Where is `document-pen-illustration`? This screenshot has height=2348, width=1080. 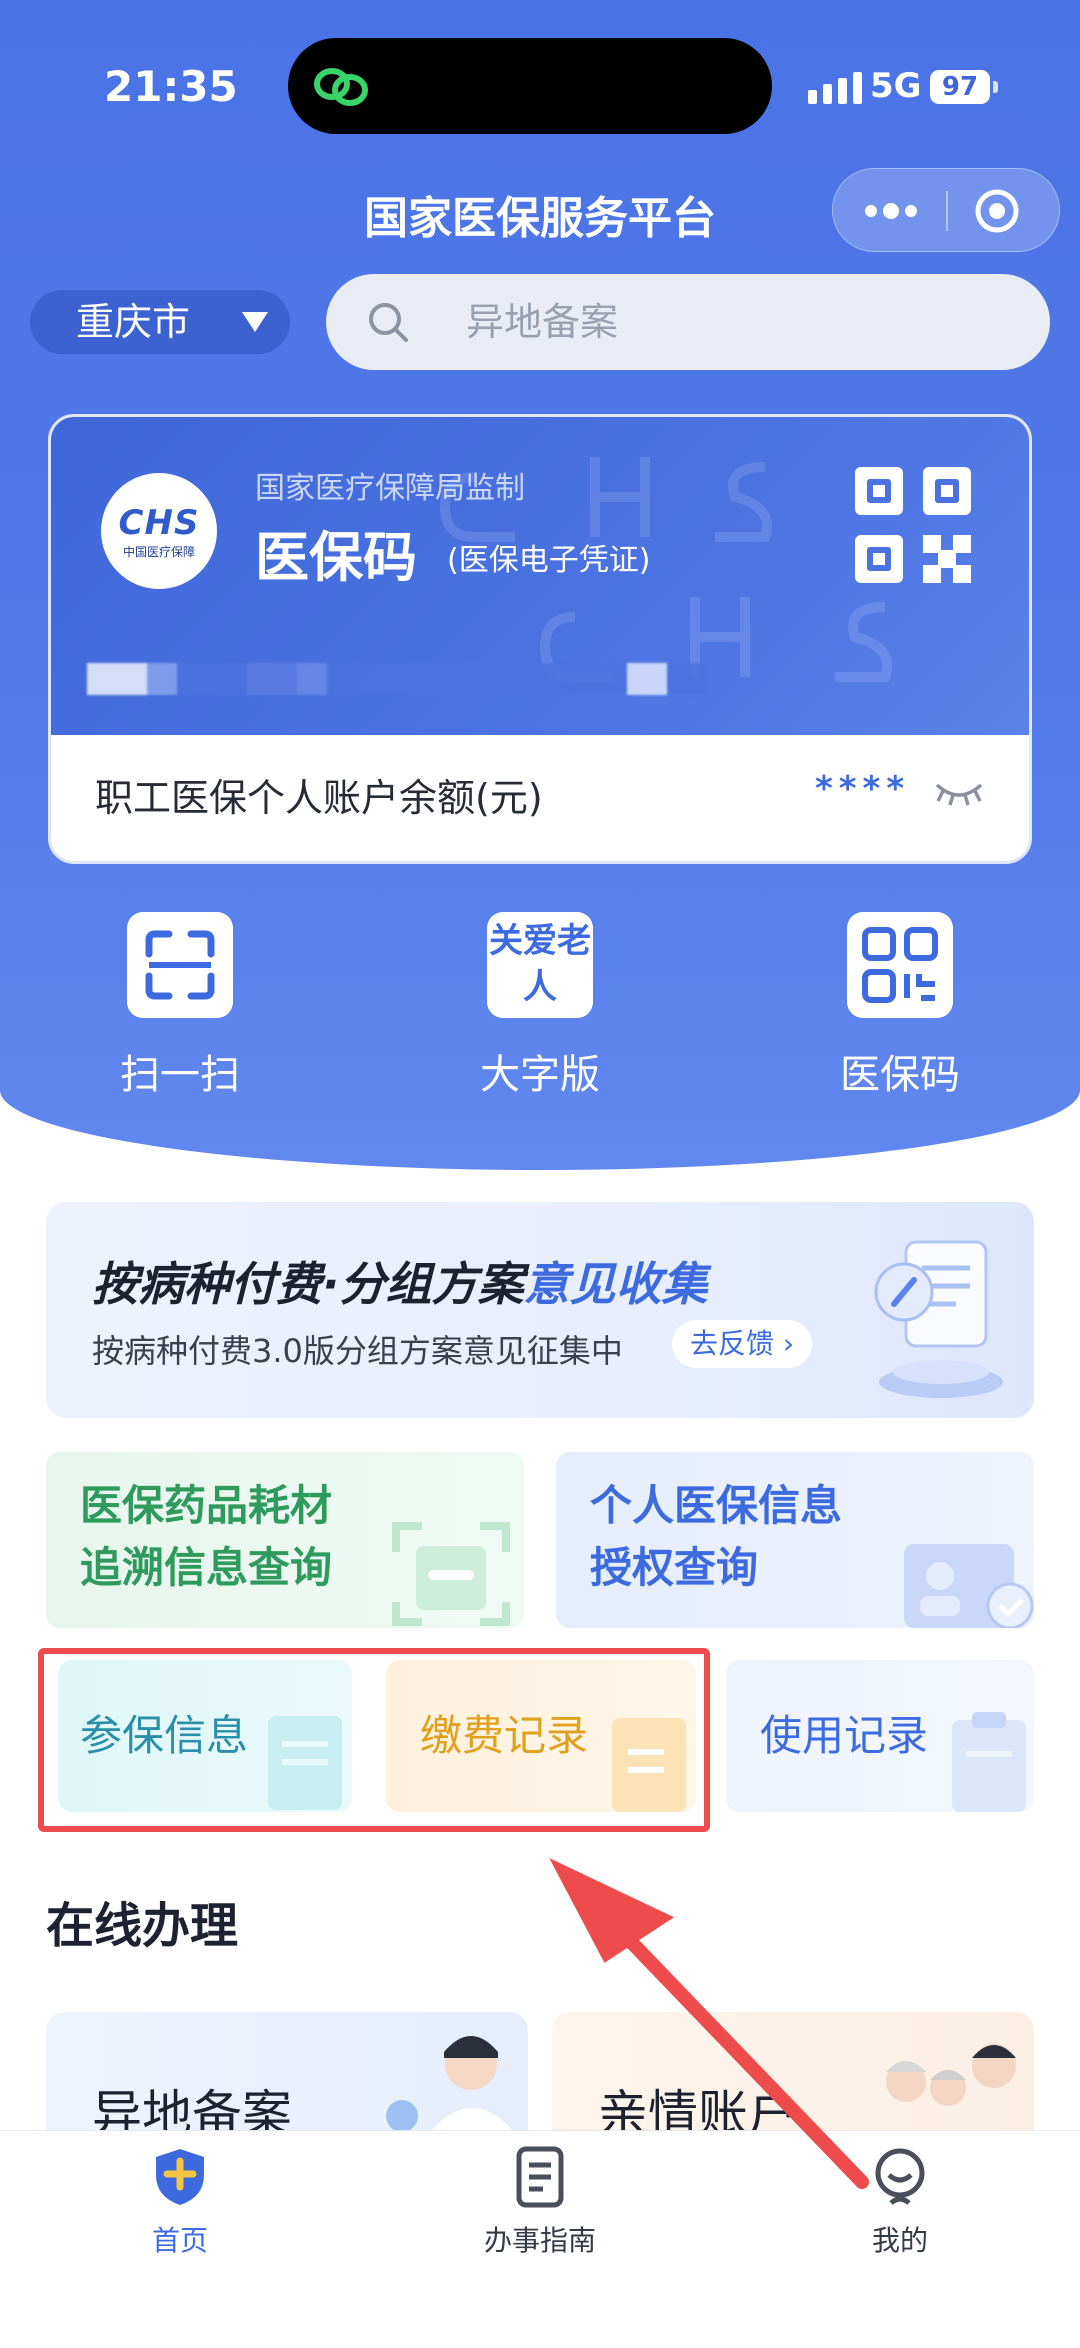 document-pen-illustration is located at coordinates (938, 1319).